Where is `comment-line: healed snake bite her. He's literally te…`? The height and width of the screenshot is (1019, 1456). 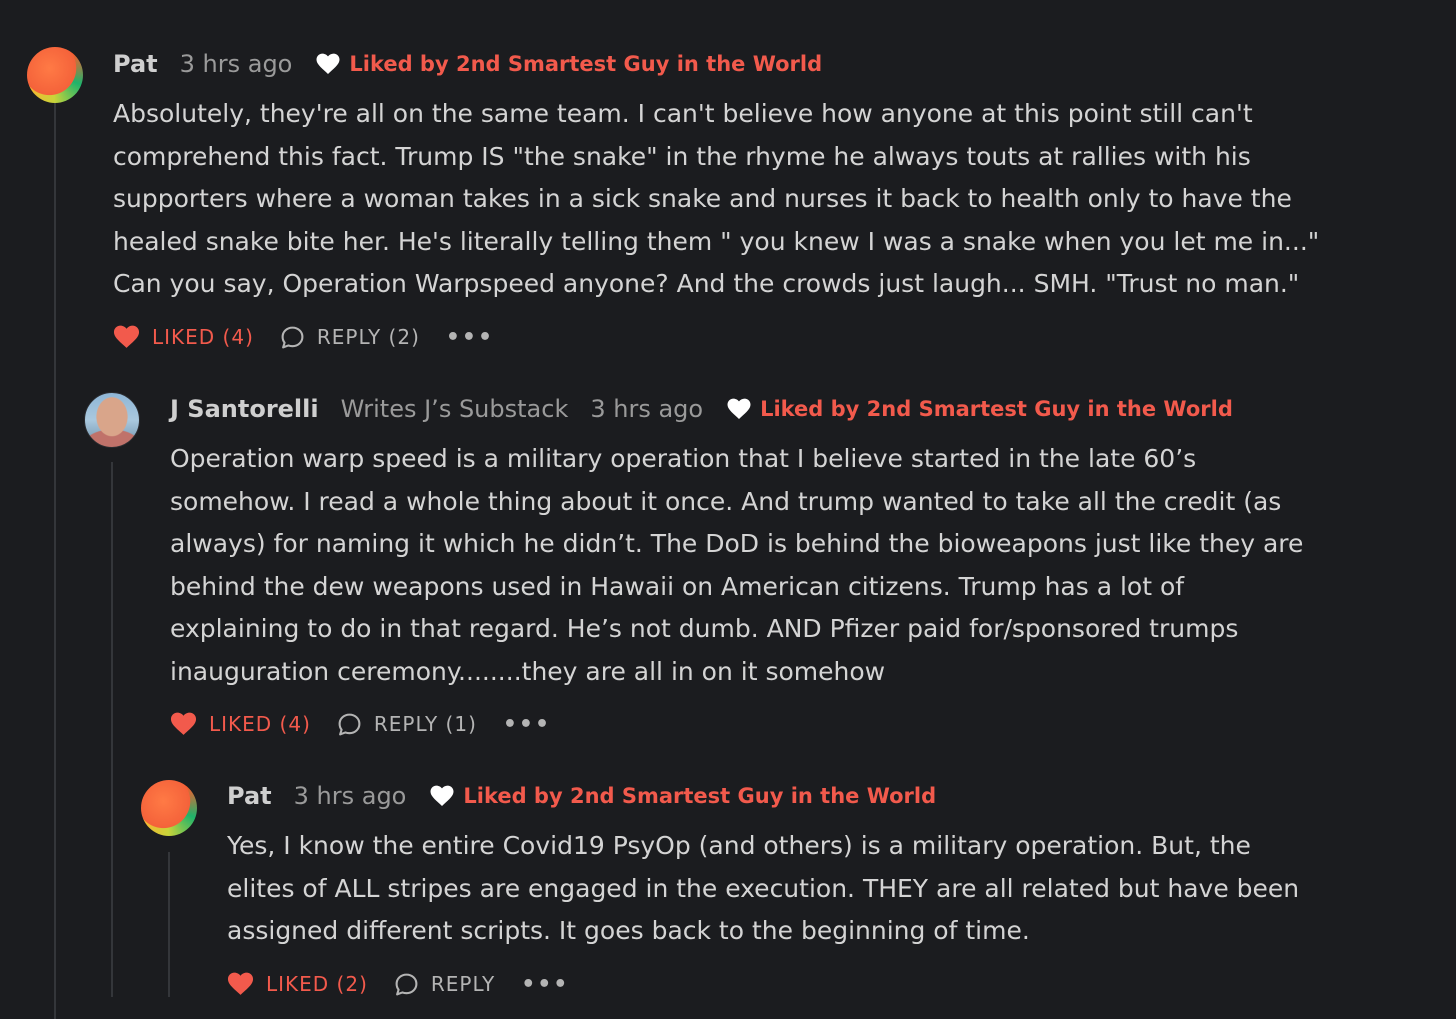 comment-line: healed snake bite her. He's literally te… is located at coordinates (716, 241).